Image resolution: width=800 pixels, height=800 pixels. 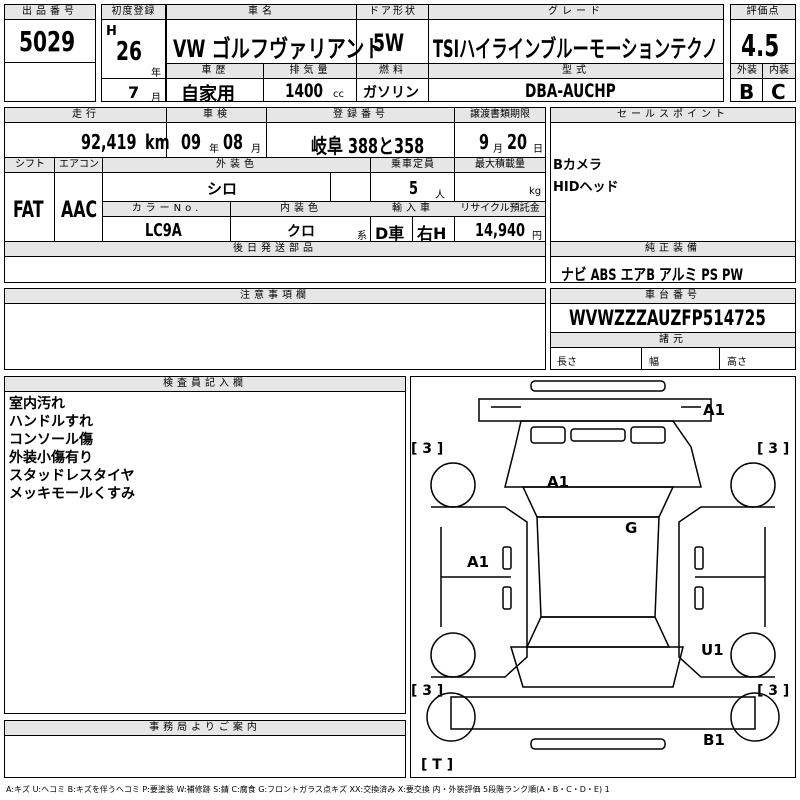 What do you see at coordinates (673, 249) in the screenshot?
I see `equip-label: 純正装備` at bounding box center [673, 249].